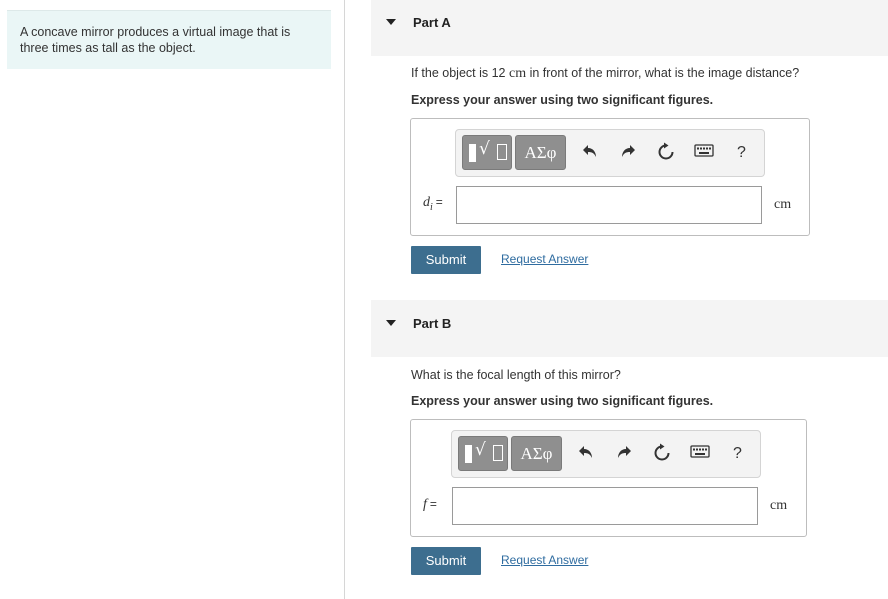  Describe the element at coordinates (446, 260) in the screenshot. I see `part-a-submit-button: Submit` at that location.